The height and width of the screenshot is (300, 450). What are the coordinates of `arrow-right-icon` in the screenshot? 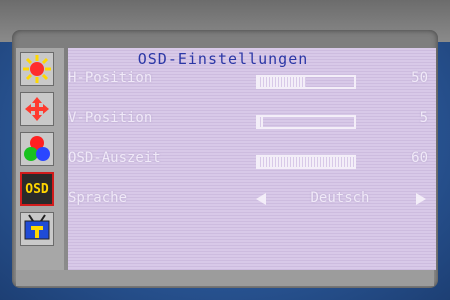 It's located at (421, 199).